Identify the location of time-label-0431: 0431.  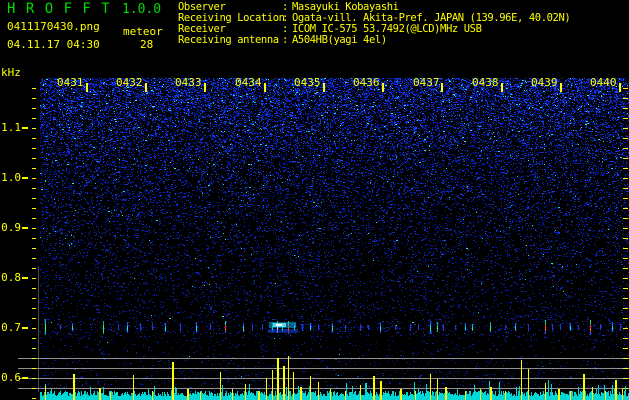
(70, 82).